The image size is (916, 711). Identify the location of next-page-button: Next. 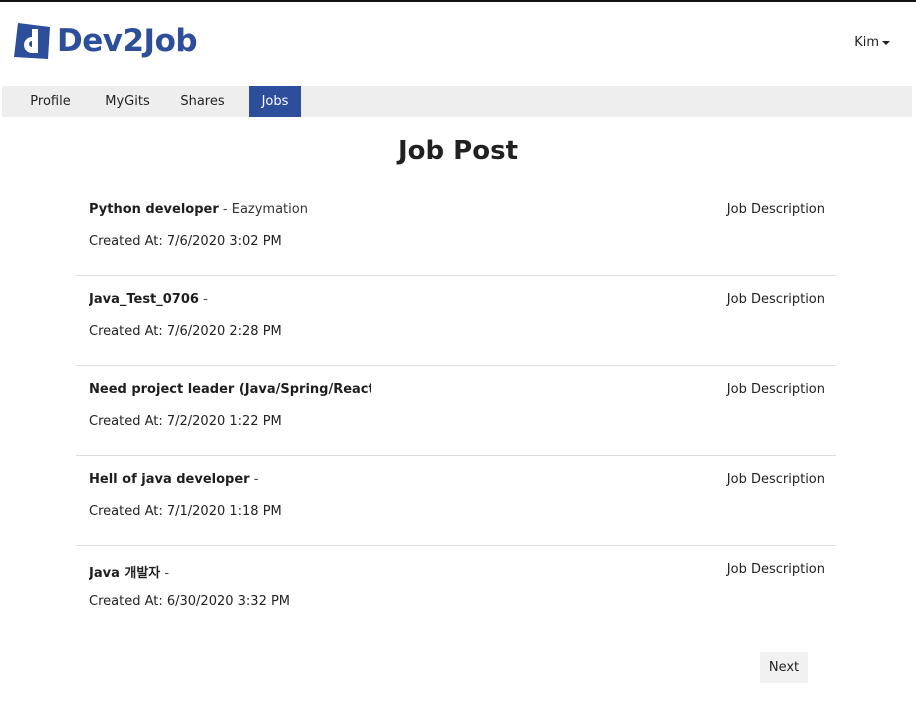
(784, 667).